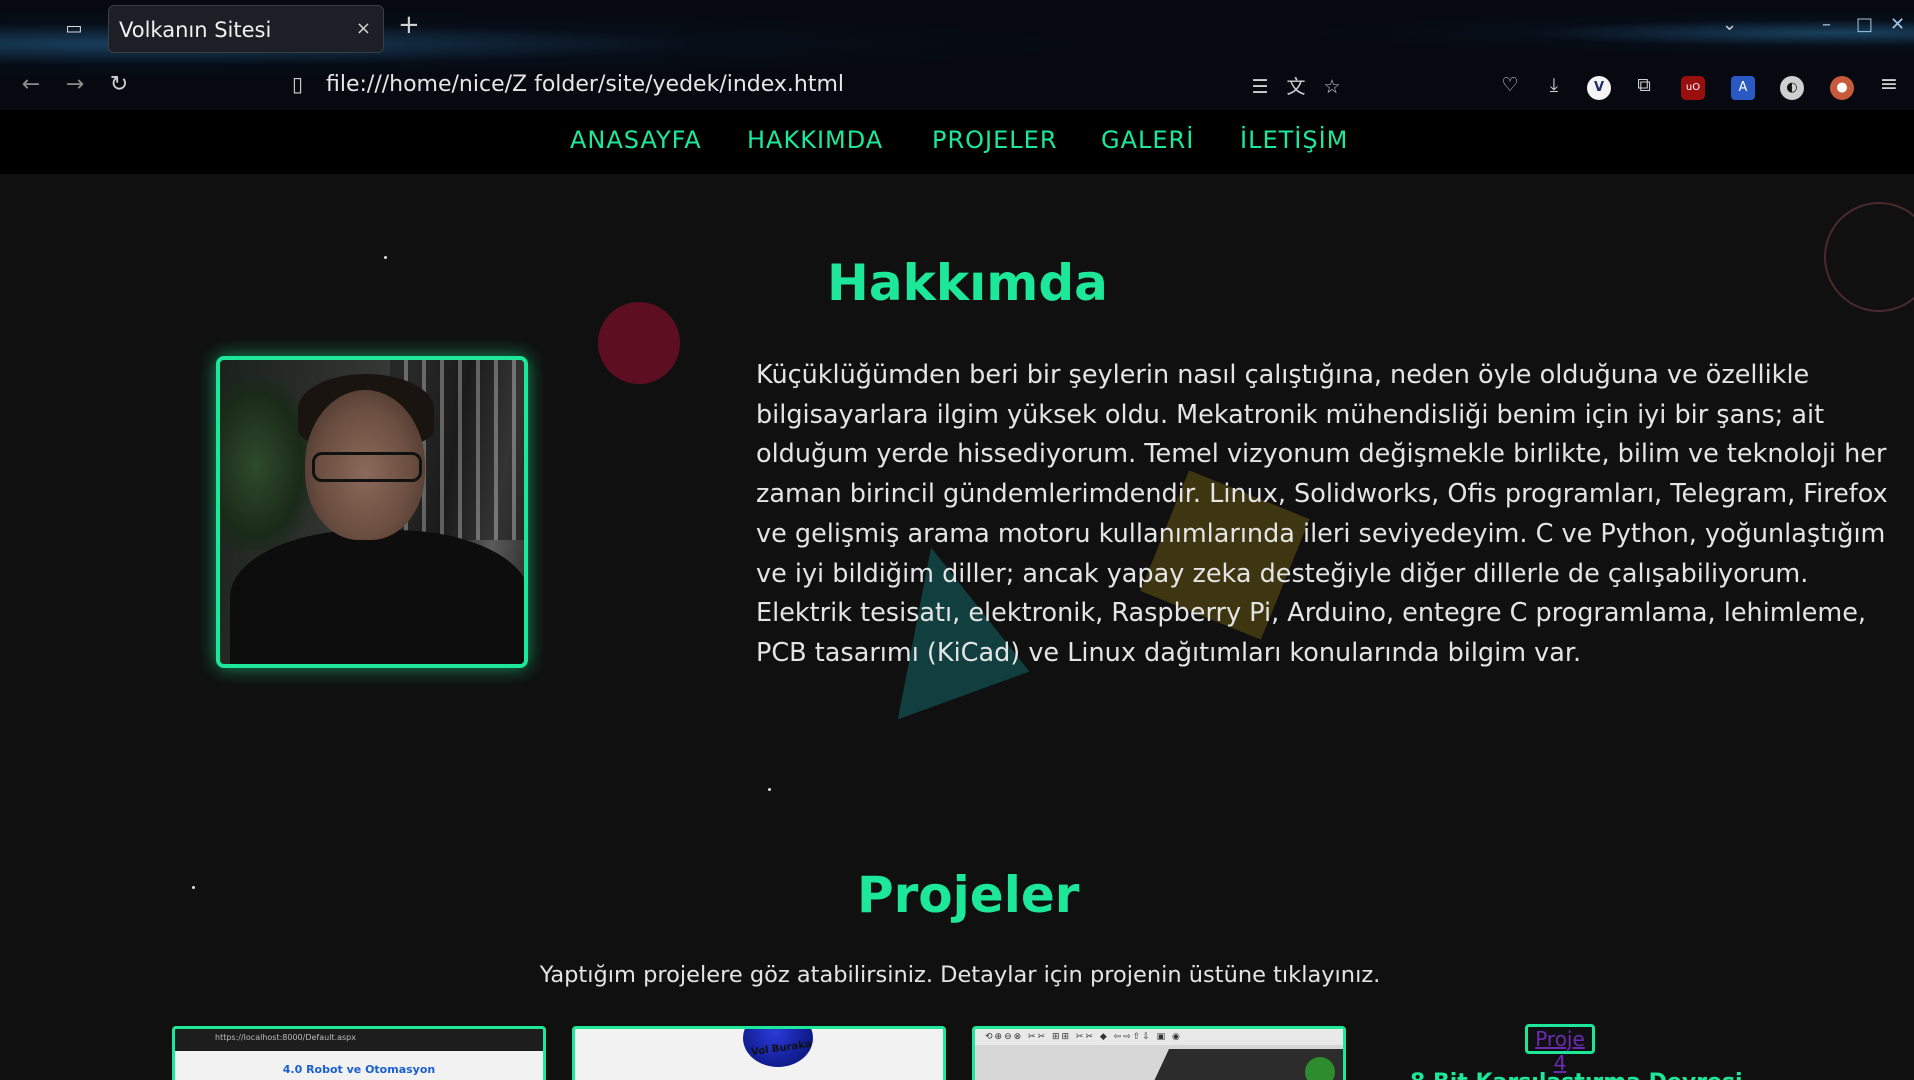 This screenshot has width=1914, height=1080. I want to click on tab-overview-icon: ▭, so click(74, 29).